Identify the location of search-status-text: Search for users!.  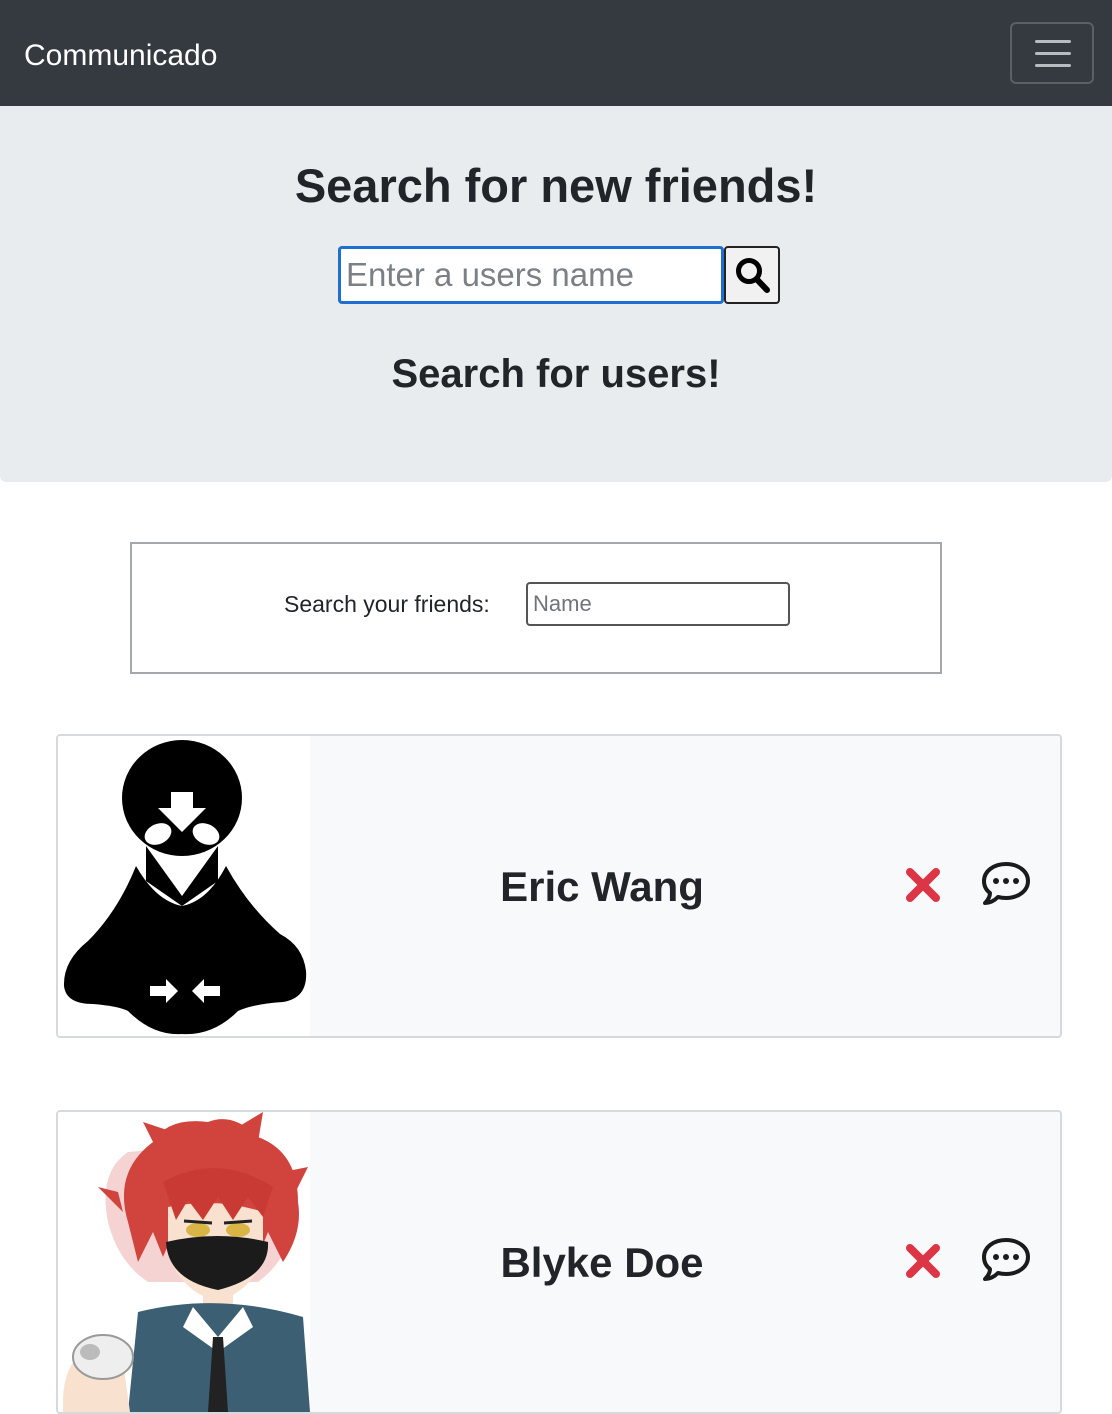
(556, 374).